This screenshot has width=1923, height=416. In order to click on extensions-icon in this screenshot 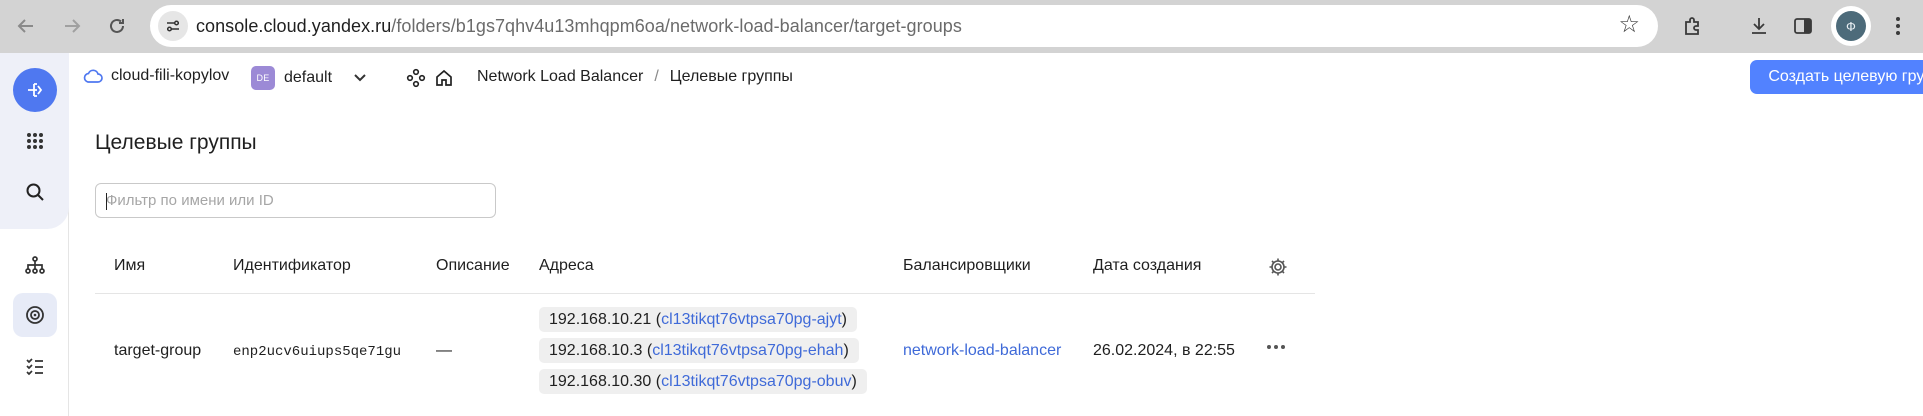, I will do `click(1693, 26)`.